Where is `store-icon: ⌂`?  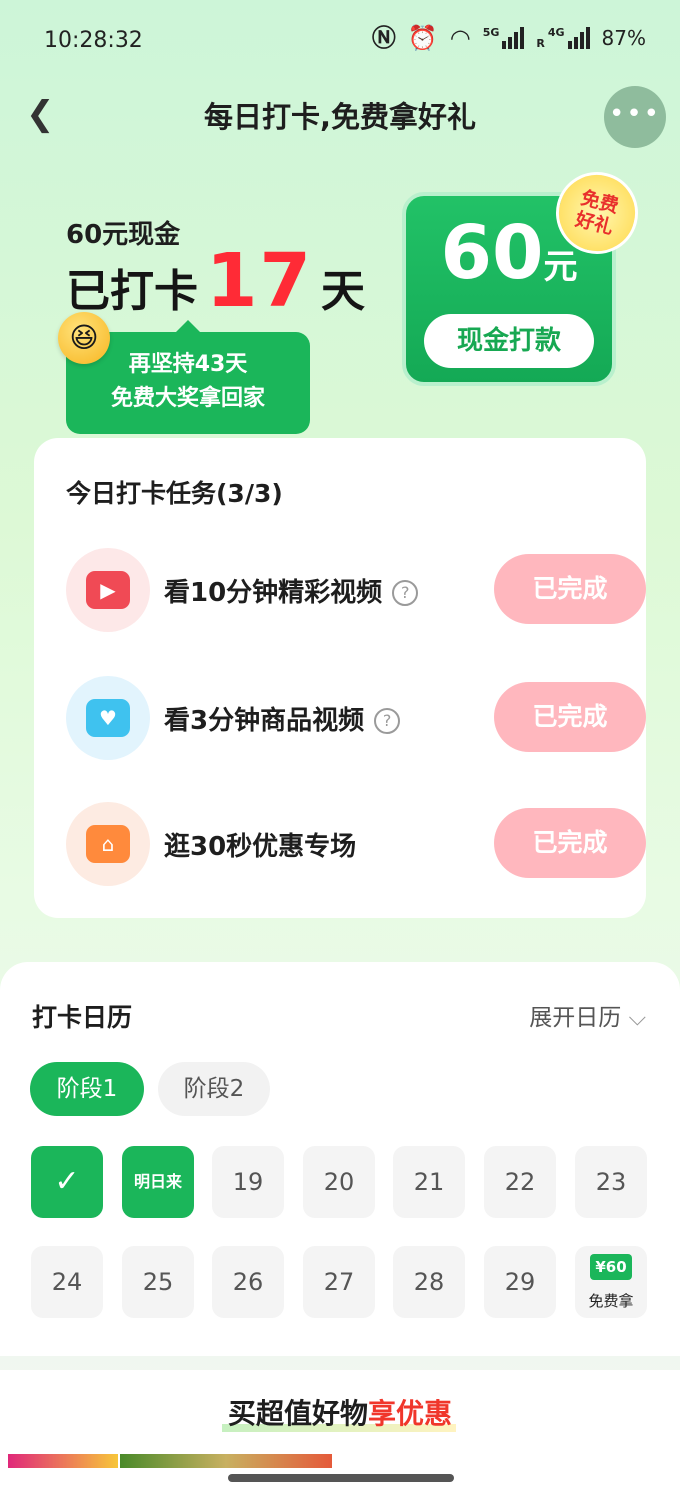
store-icon: ⌂ is located at coordinates (108, 844).